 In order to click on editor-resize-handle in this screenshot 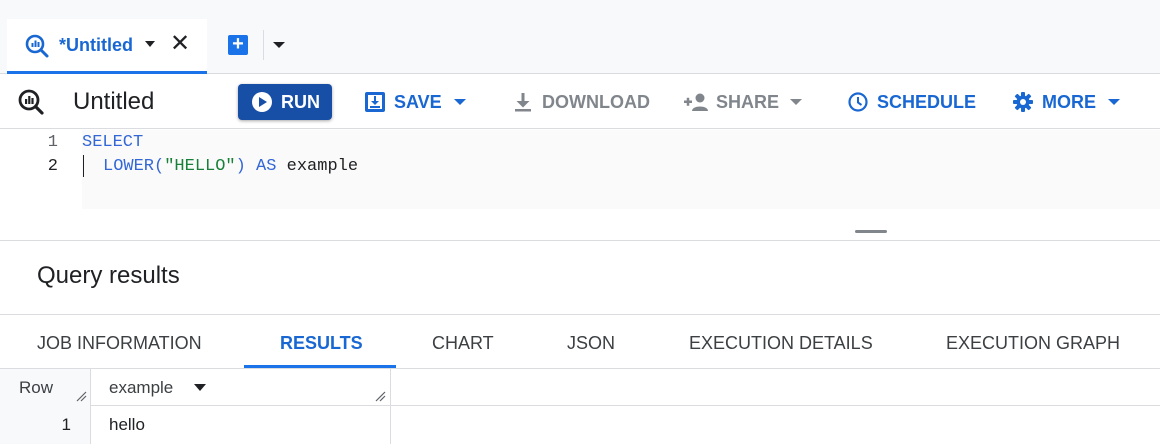, I will do `click(871, 231)`.